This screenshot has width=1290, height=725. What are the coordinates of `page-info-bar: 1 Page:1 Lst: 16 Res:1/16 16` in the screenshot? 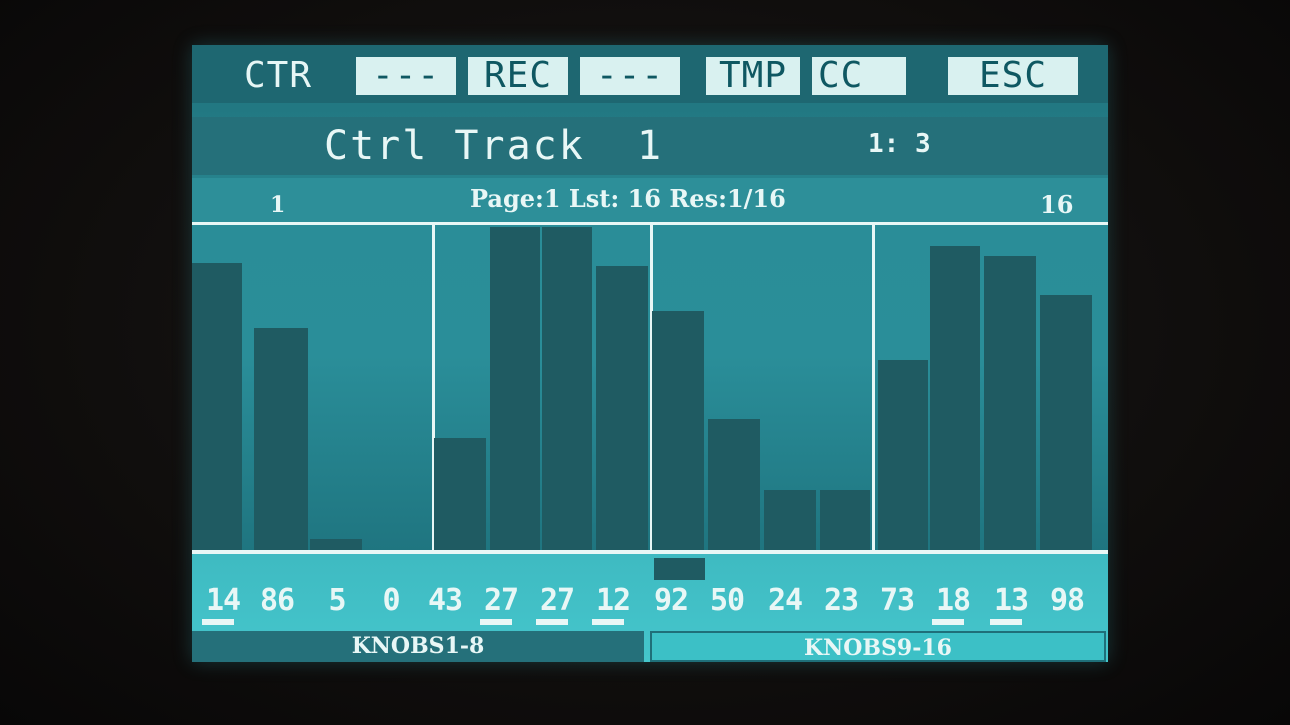 It's located at (650, 200).